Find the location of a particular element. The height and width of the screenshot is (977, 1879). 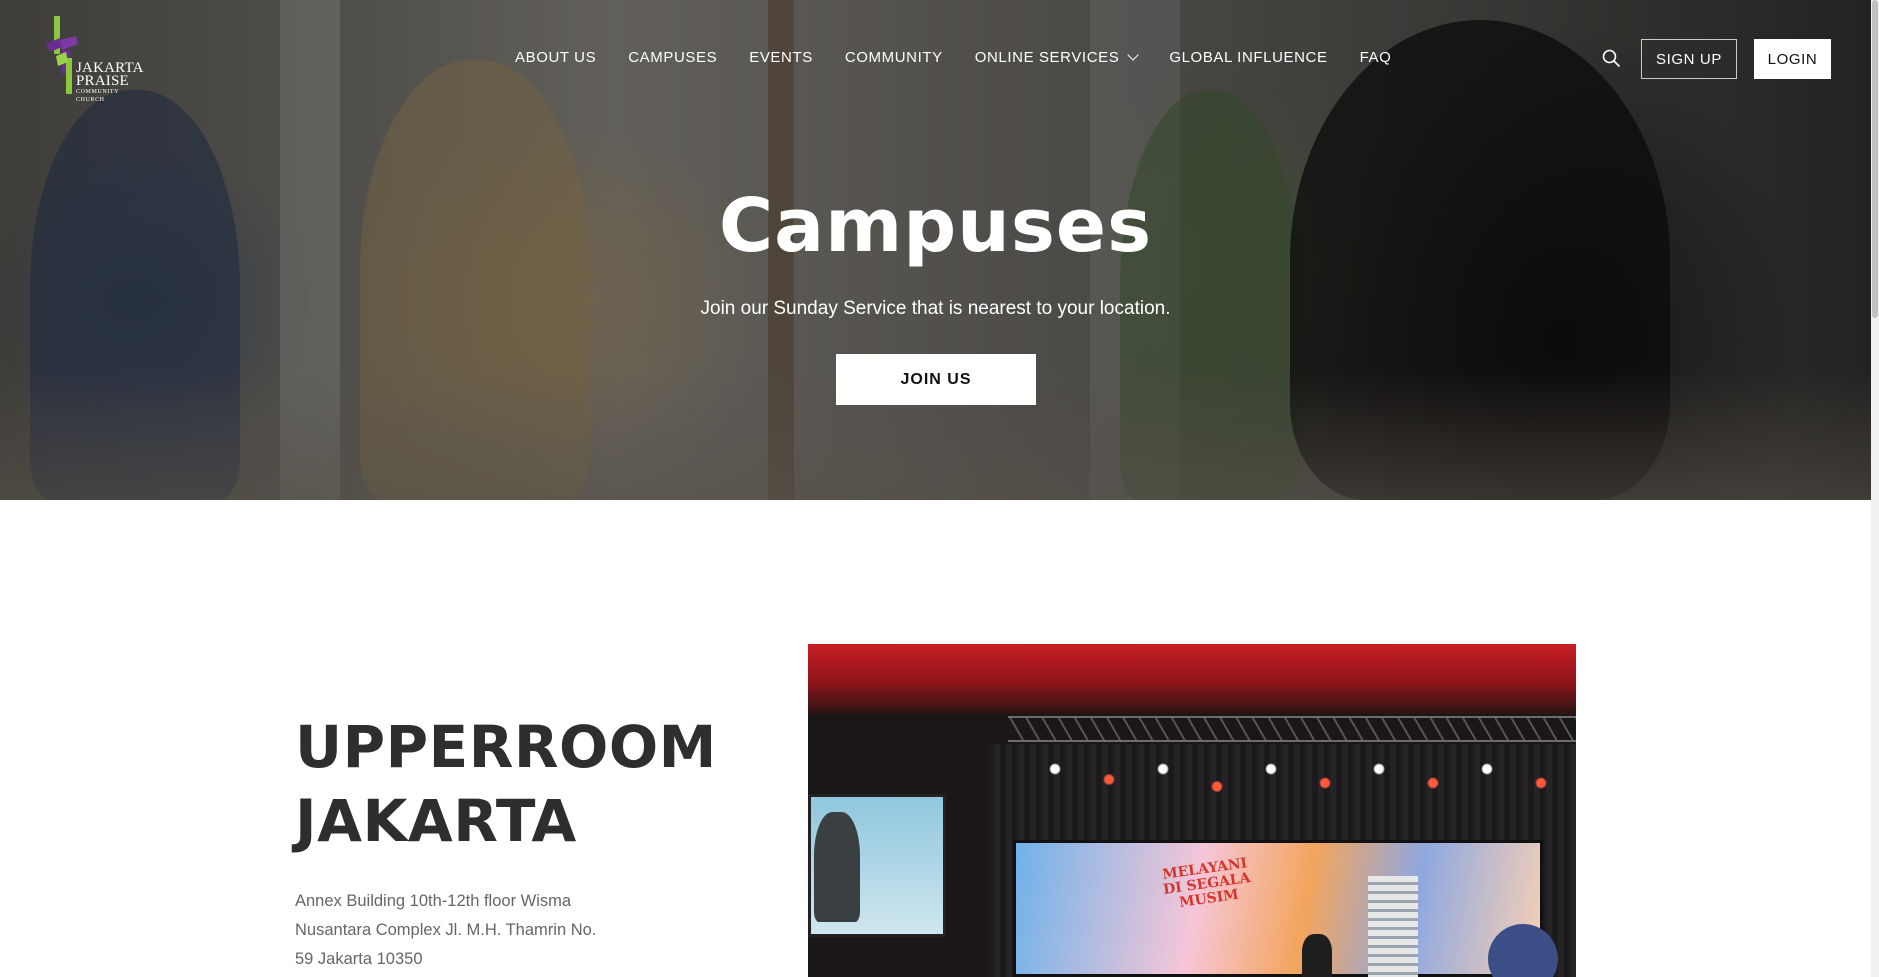

nav-item-faq: FAQ is located at coordinates (1376, 57).